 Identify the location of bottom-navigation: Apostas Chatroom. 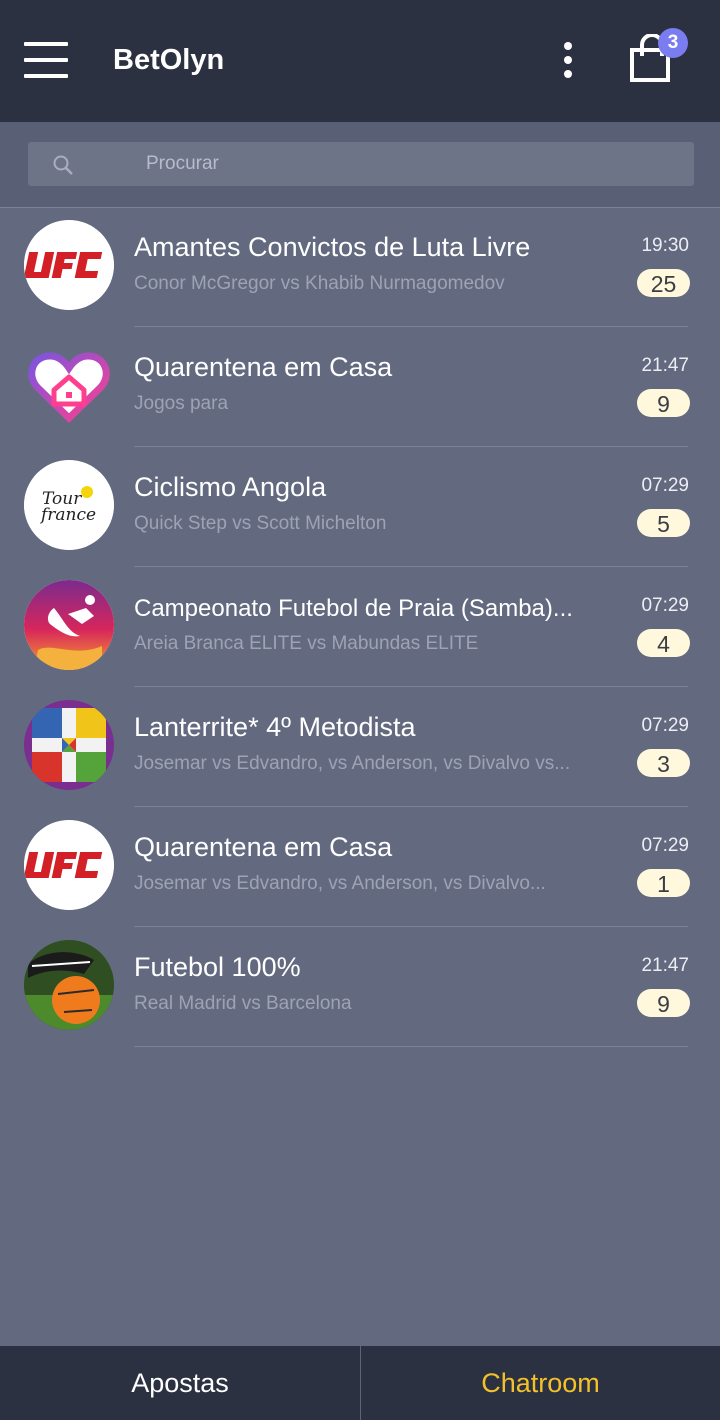
(360, 1383).